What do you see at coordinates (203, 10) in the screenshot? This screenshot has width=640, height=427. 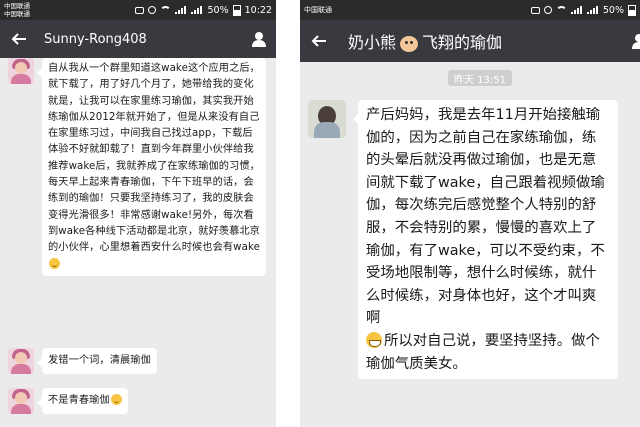 I see `status-icons: 50% 10:22` at bounding box center [203, 10].